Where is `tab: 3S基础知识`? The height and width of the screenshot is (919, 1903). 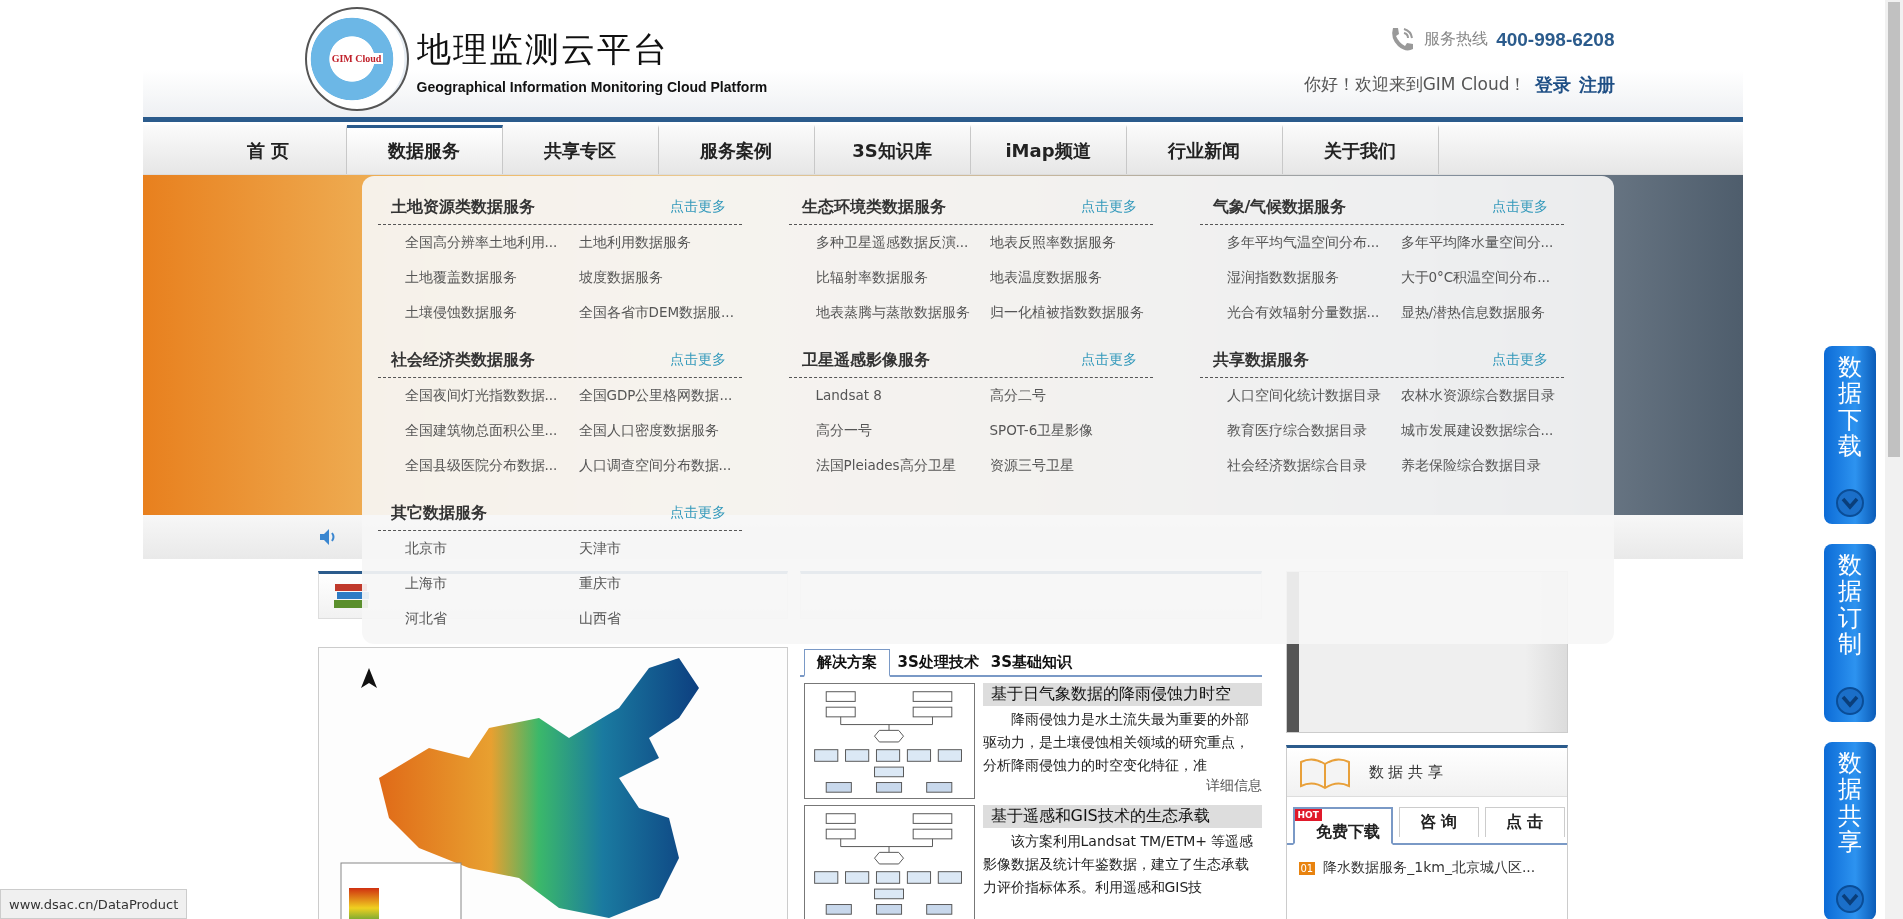
tab: 3S基础知识 is located at coordinates (1031, 662).